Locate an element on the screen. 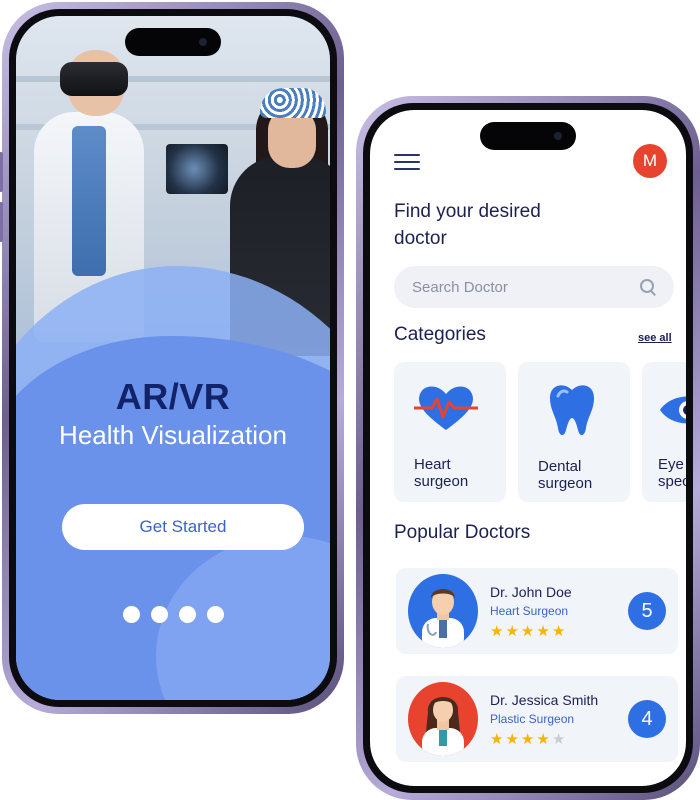 This screenshot has height=800, width=700. categories-heading: Categories is located at coordinates (440, 334).